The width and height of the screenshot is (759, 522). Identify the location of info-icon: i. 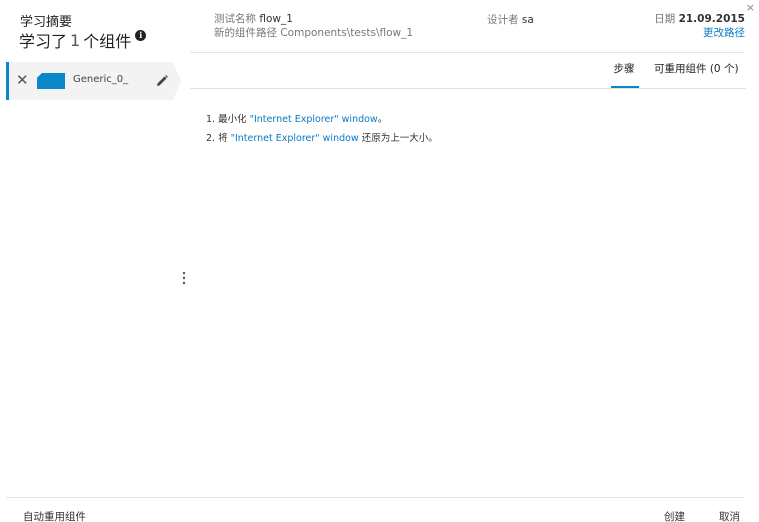
(141, 35).